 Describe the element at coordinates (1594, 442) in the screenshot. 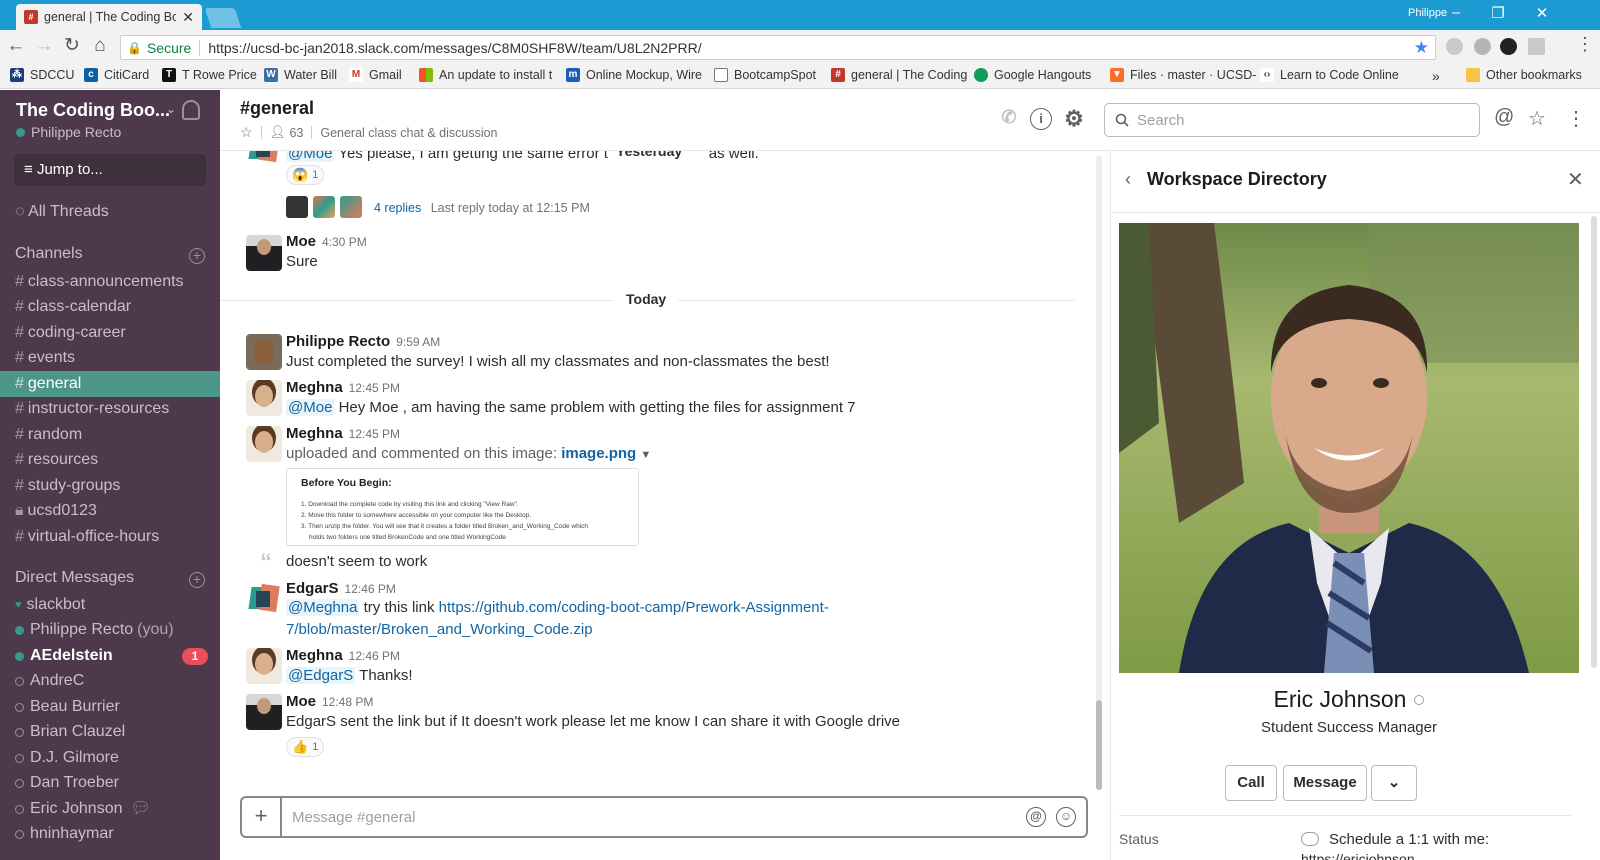

I see `panel-scrollbar` at that location.